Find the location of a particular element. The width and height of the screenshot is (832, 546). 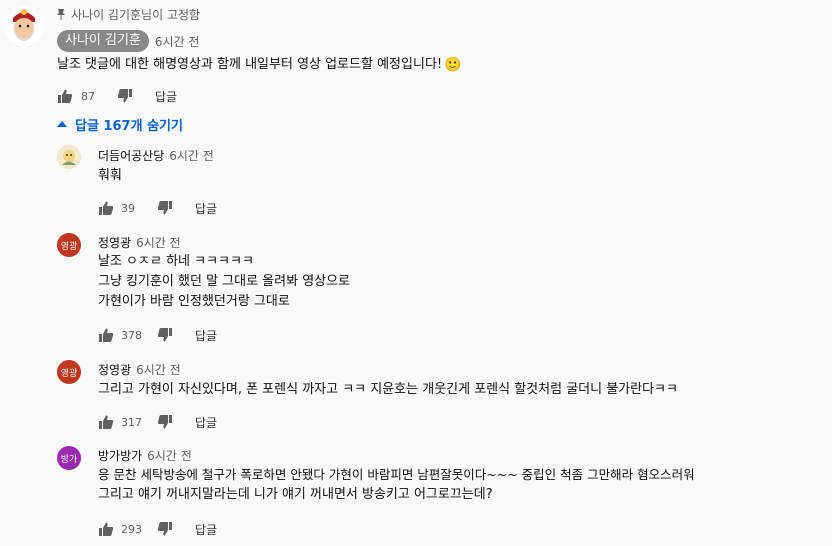

reply-text: 훠훠 is located at coordinates (110, 175).